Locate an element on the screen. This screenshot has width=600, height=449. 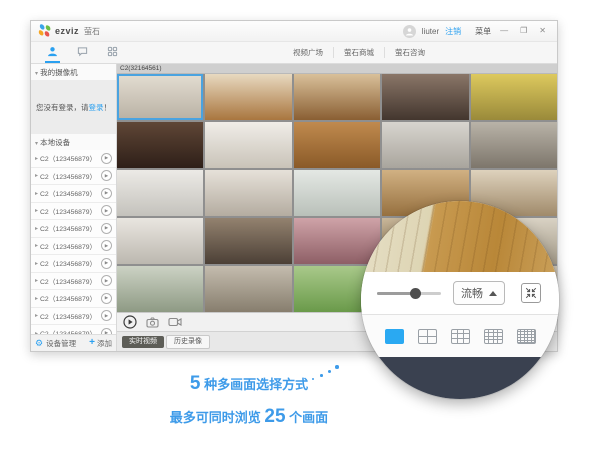
tab-ezviz-mall: 萤石商城 is located at coordinates (358, 52).